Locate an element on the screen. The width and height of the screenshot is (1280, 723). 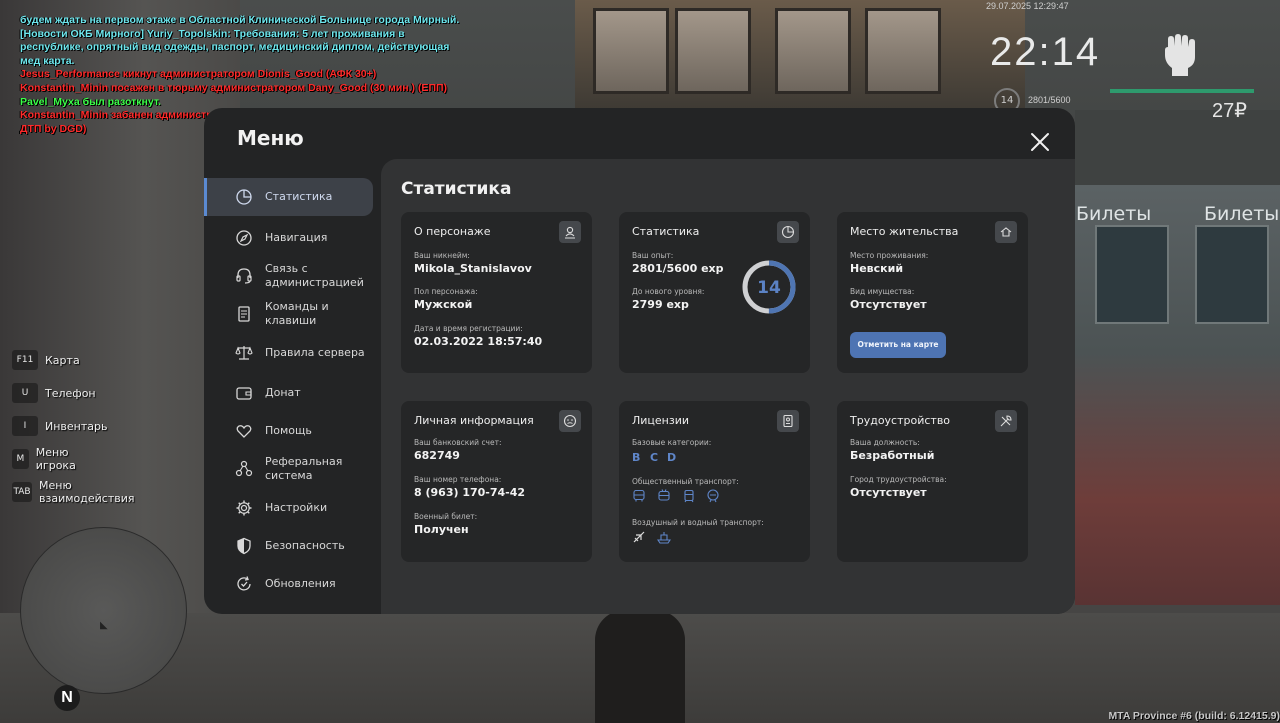
minimap is located at coordinates (103, 610).